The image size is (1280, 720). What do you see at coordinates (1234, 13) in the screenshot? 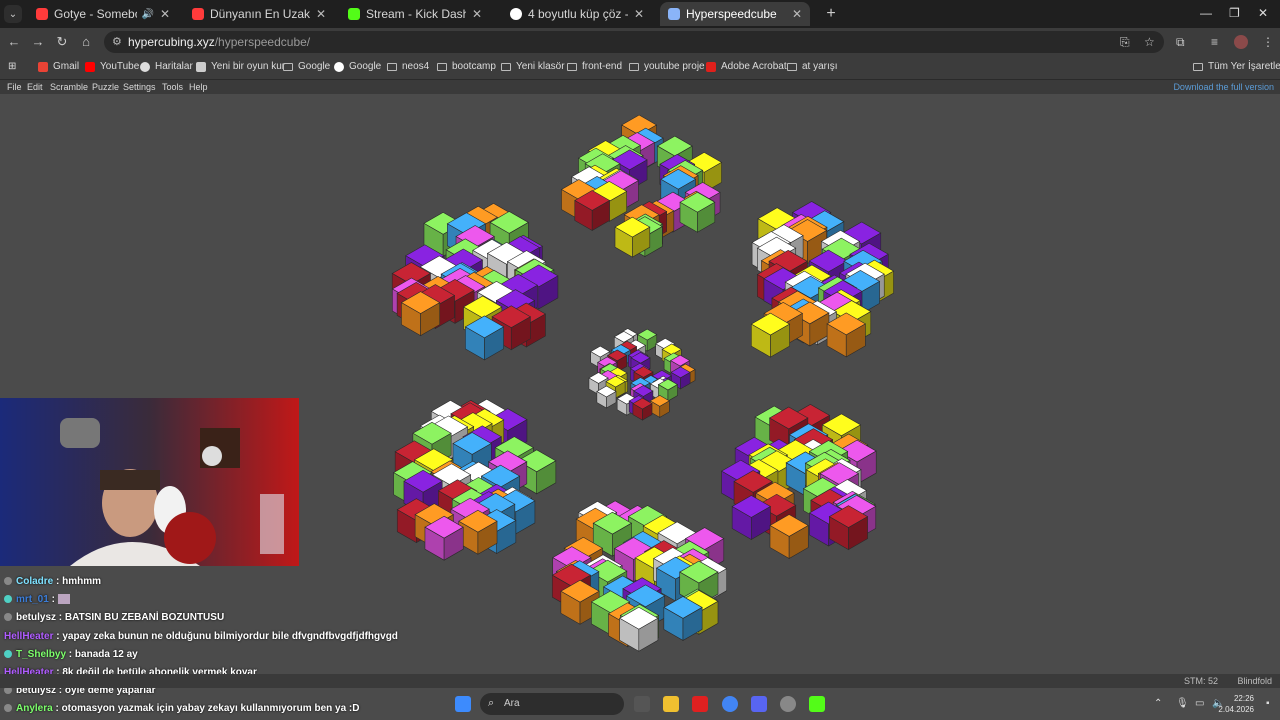
I see `restore-button: ❐` at bounding box center [1234, 13].